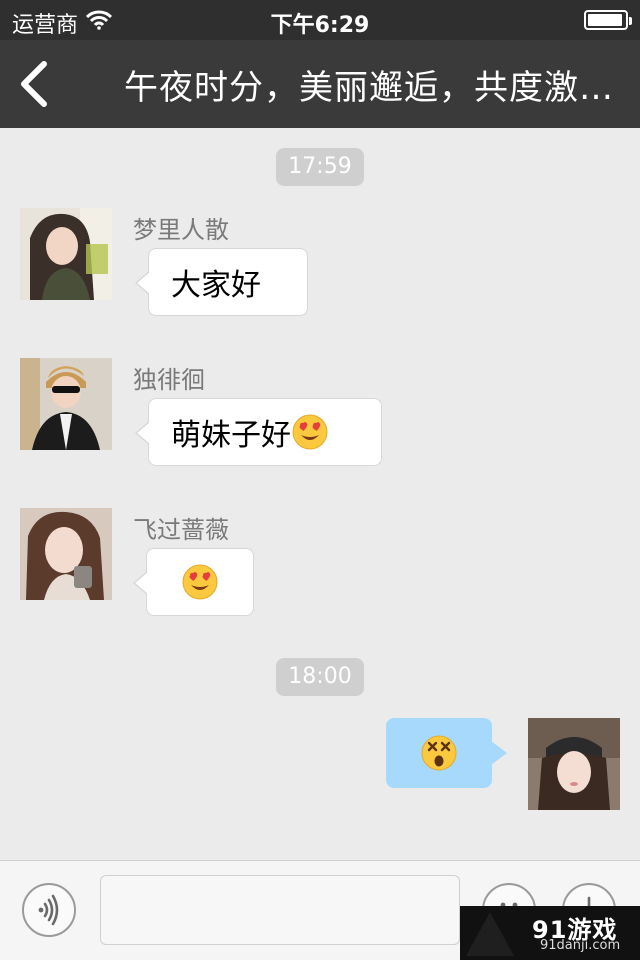  I want to click on timestamp-divider: 18:00, so click(320, 677).